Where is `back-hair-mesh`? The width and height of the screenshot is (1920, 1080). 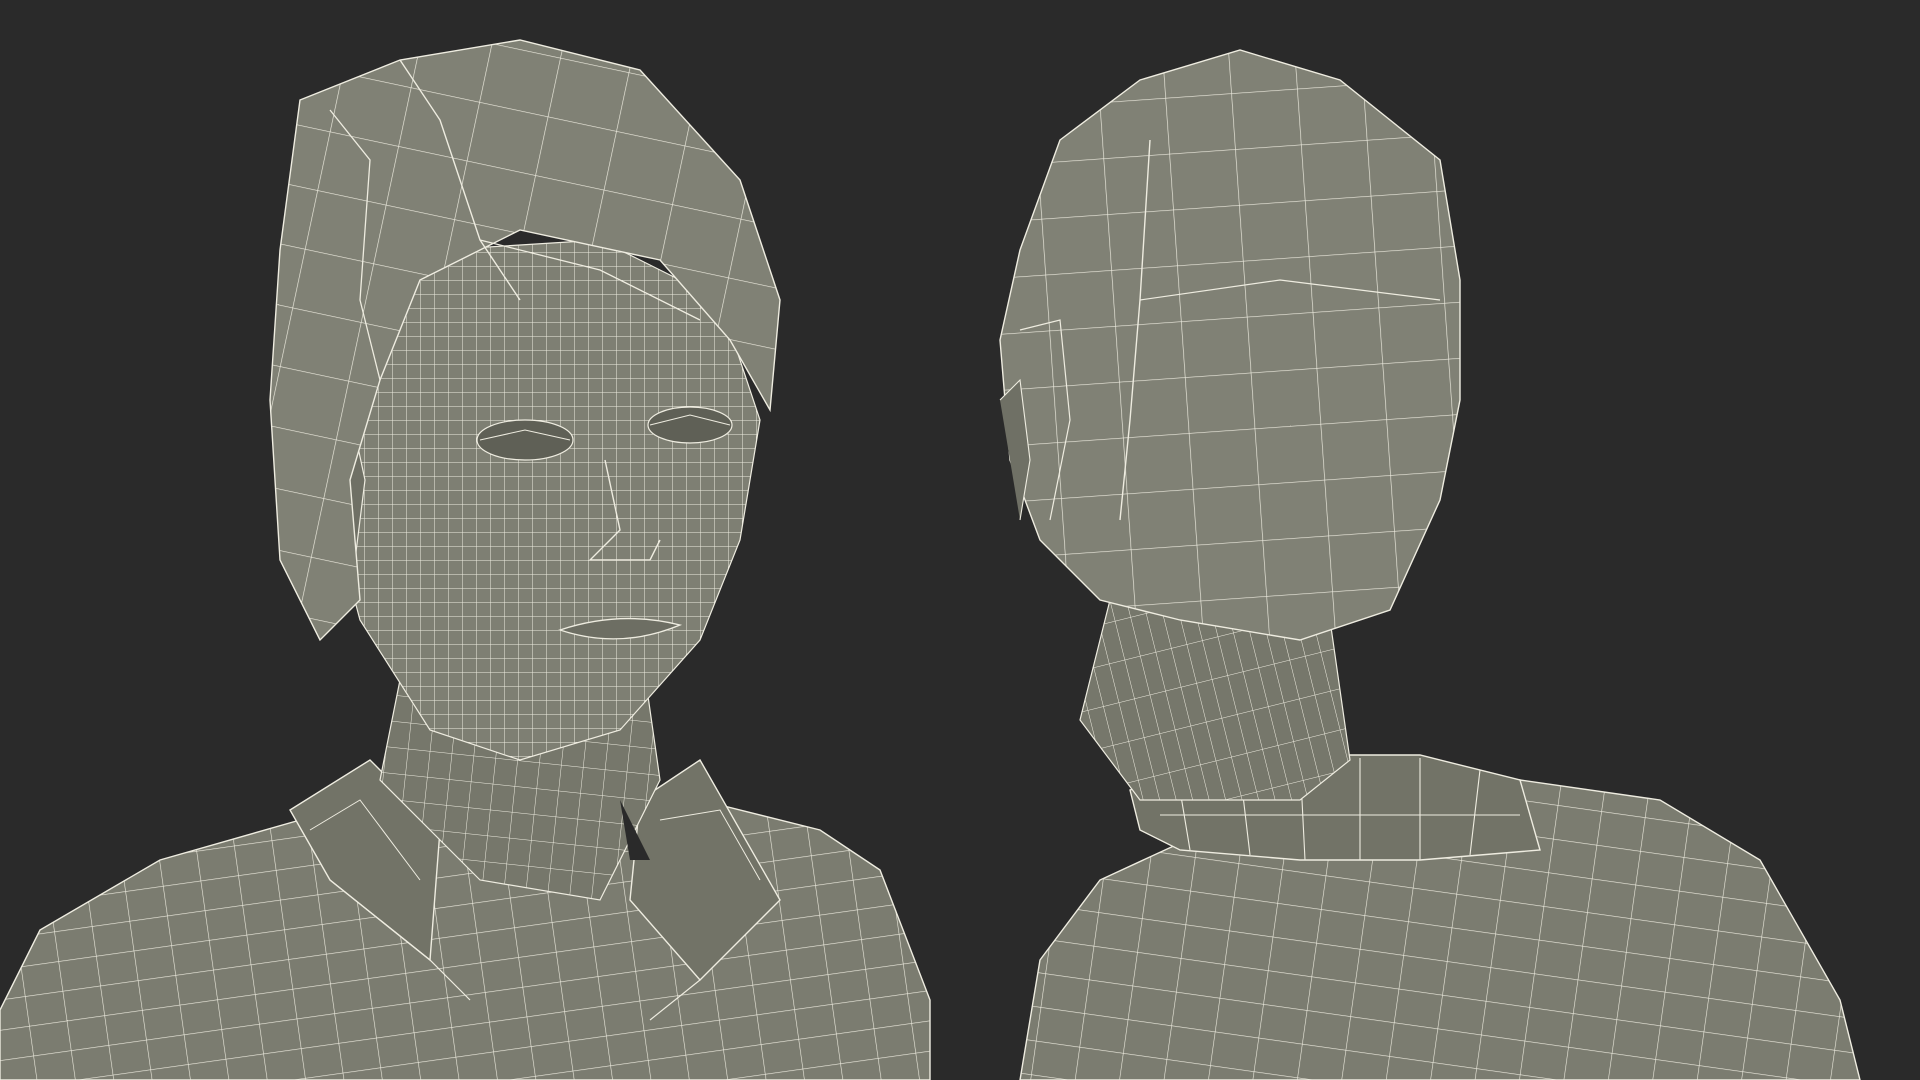
back-hair-mesh is located at coordinates (1230, 345).